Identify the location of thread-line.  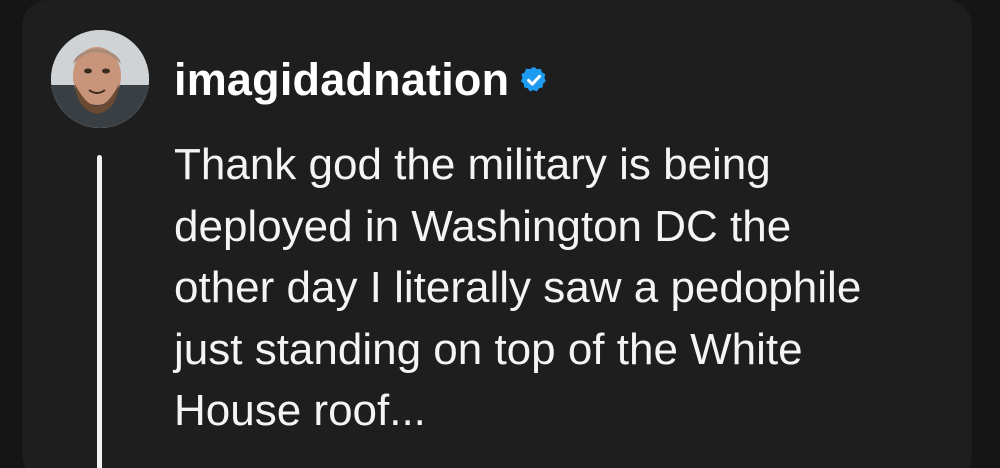
(99, 311).